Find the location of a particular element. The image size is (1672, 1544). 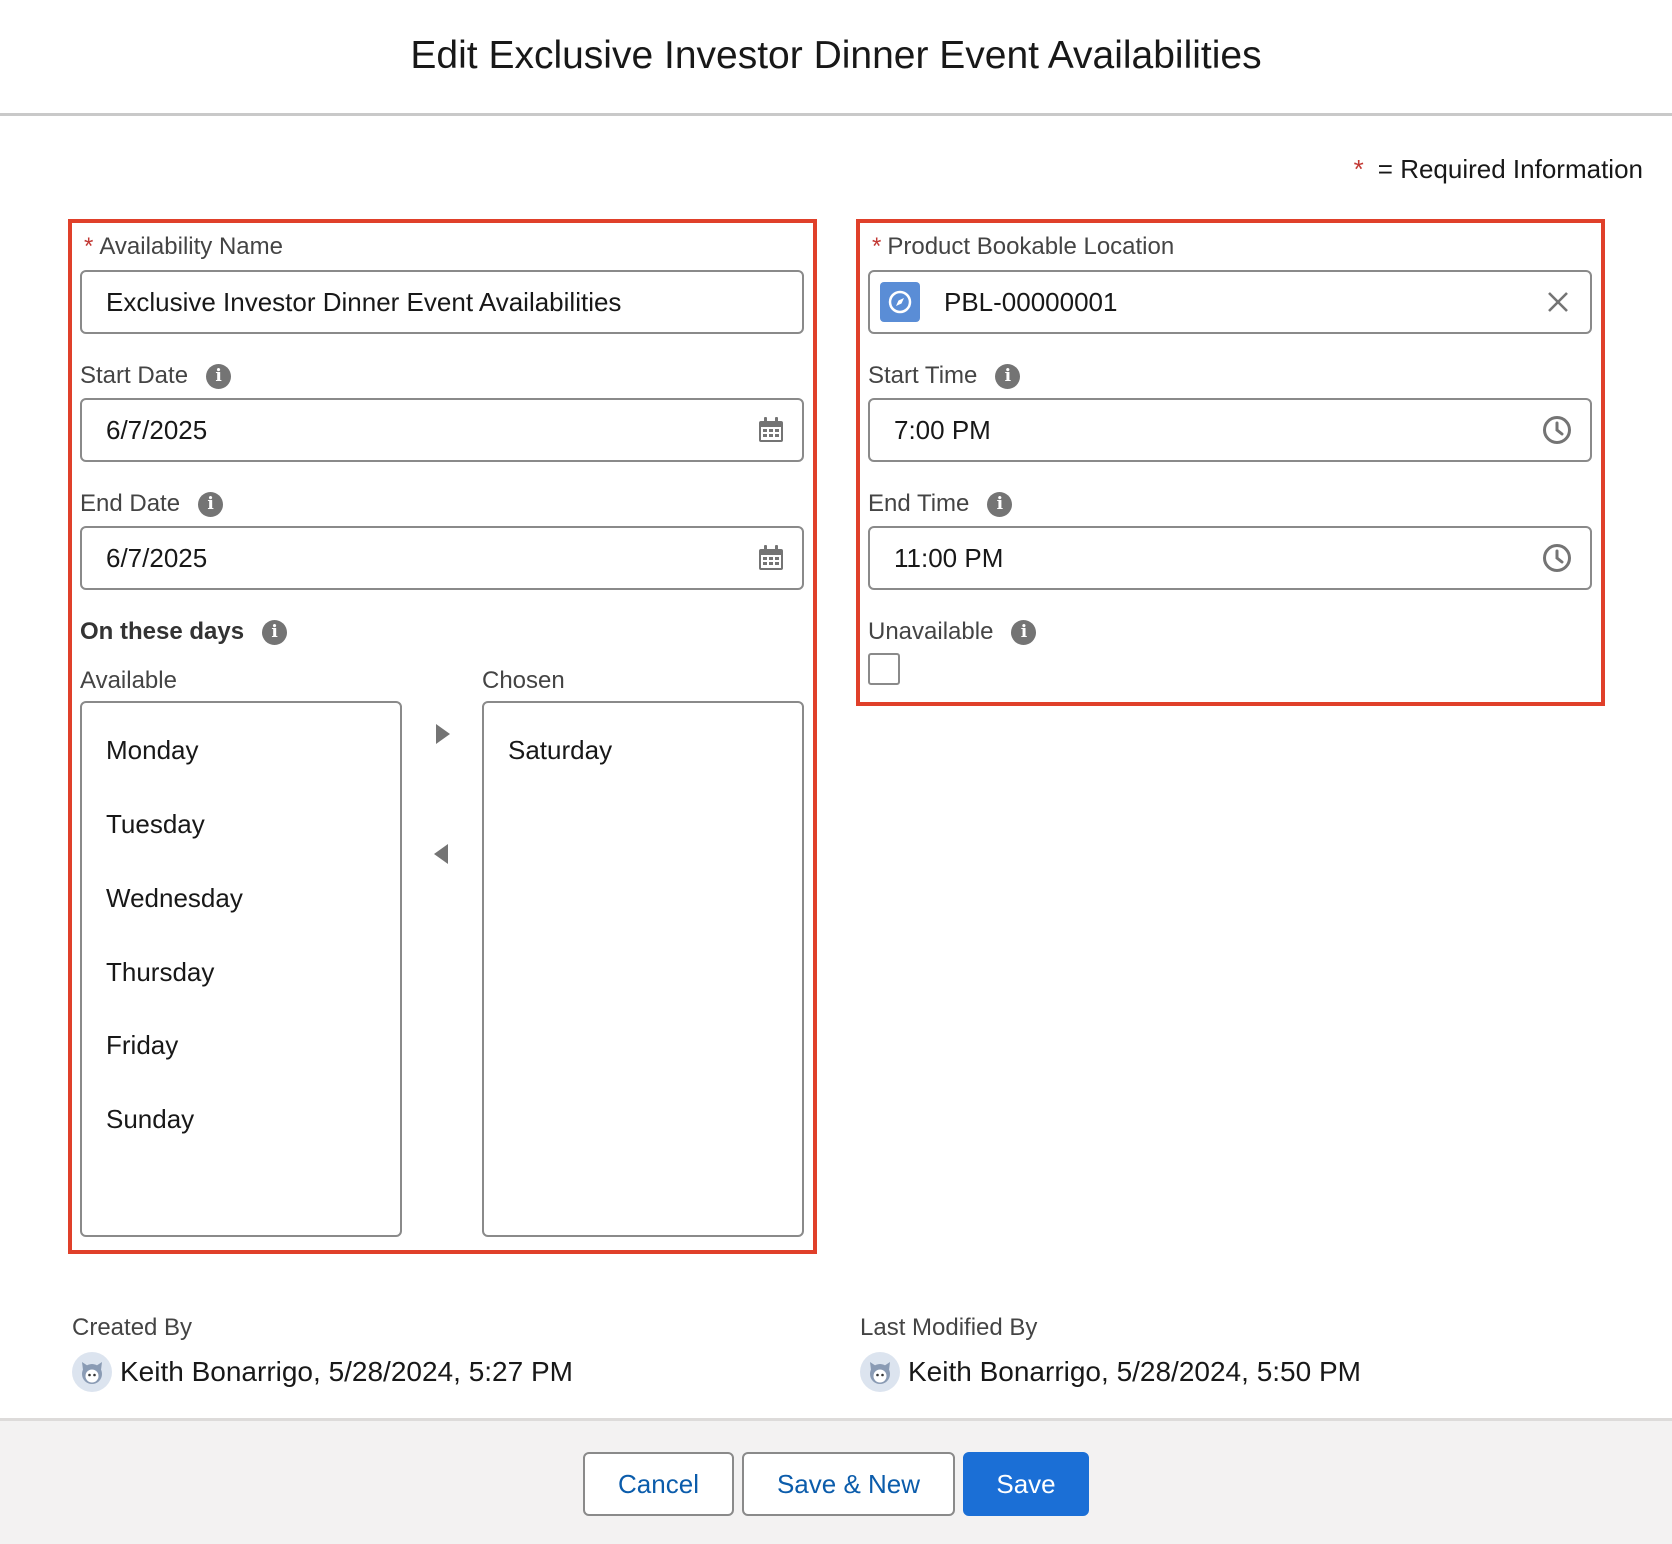

end-date-value: 6/7/2025 is located at coordinates (157, 557).